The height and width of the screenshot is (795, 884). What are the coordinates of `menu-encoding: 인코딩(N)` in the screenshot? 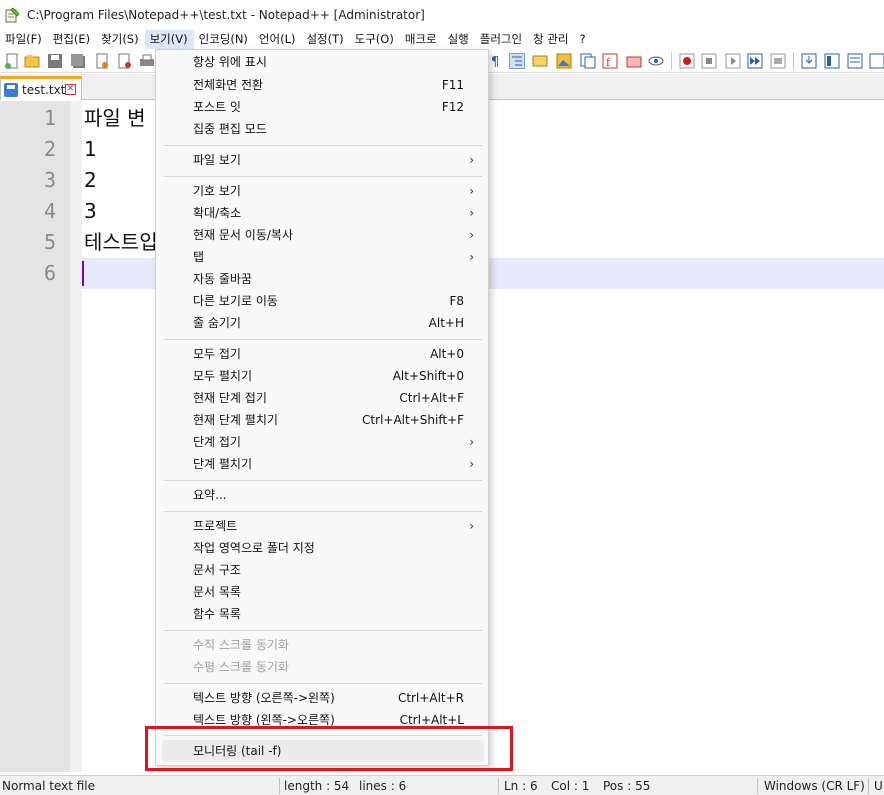 It's located at (224, 39).